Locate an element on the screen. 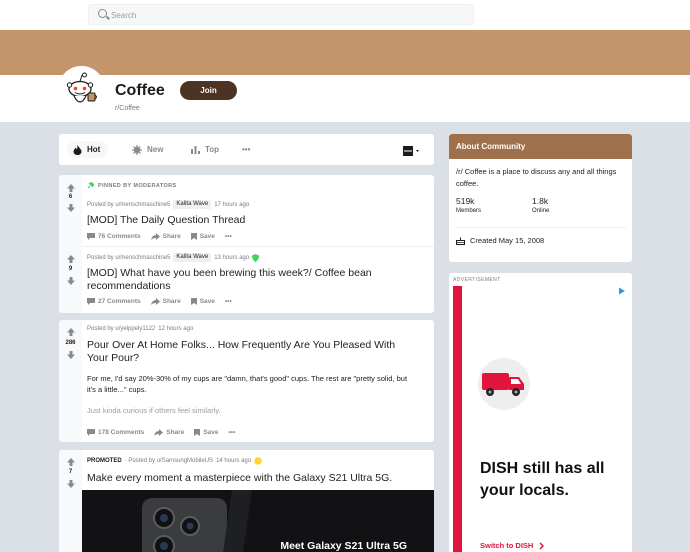 The height and width of the screenshot is (552, 690). view-toggle-button is located at coordinates (413, 150).